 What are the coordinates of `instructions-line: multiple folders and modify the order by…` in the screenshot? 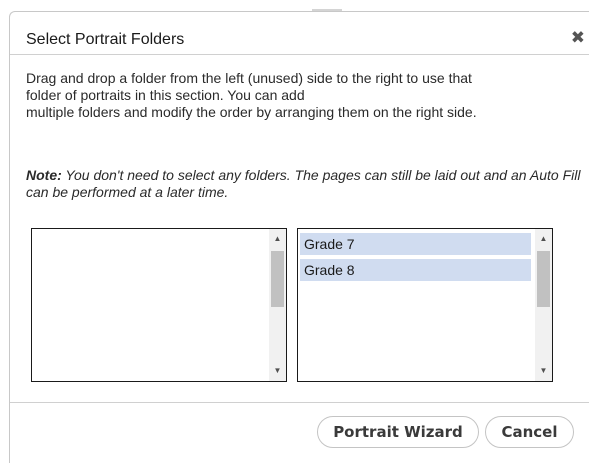 It's located at (251, 112).